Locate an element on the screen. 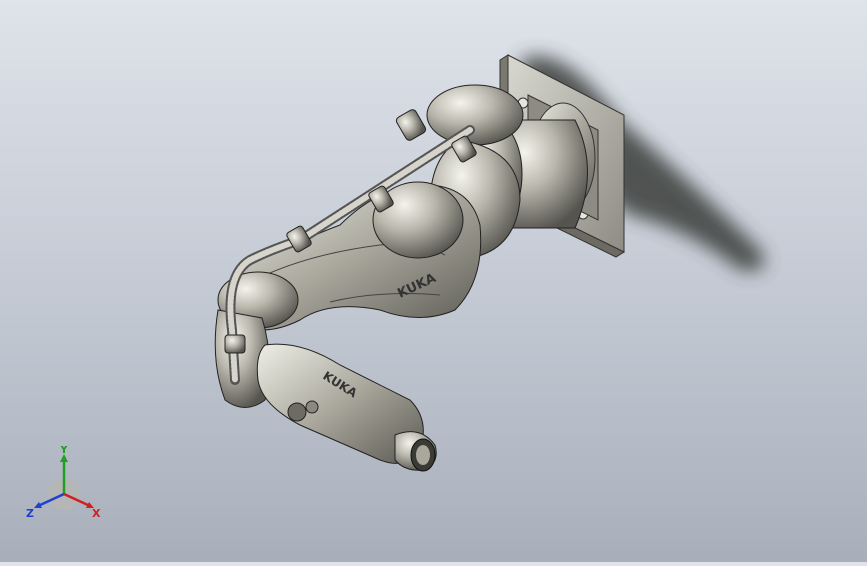 The image size is (867, 566). z-axis-label: Z is located at coordinates (30, 513).